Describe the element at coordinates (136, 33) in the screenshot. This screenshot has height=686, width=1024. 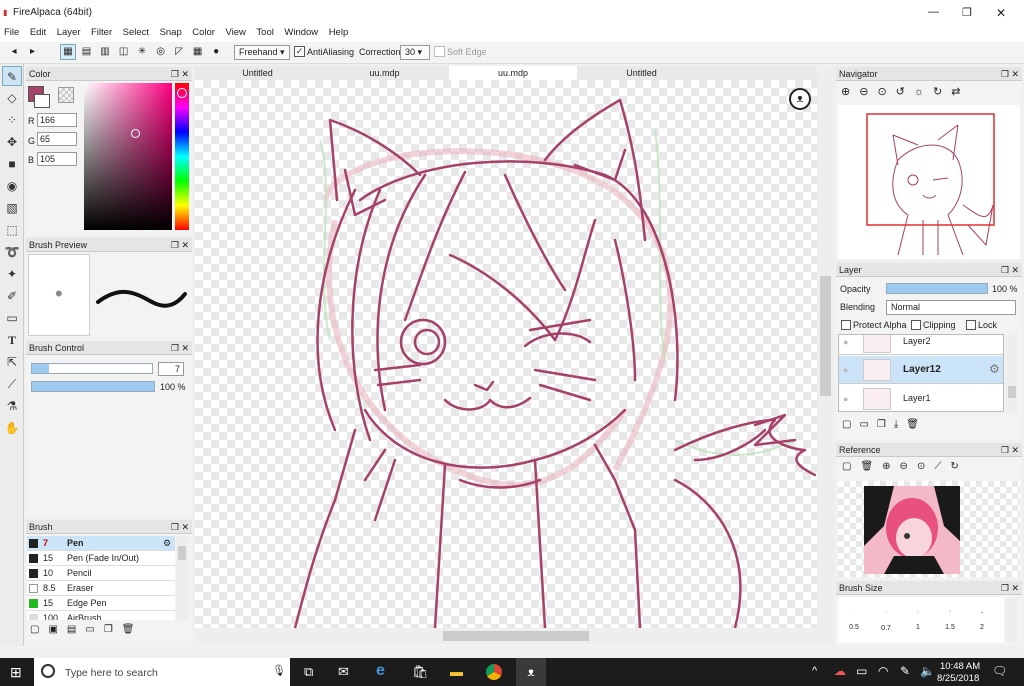
I see `menu-select: Select` at that location.